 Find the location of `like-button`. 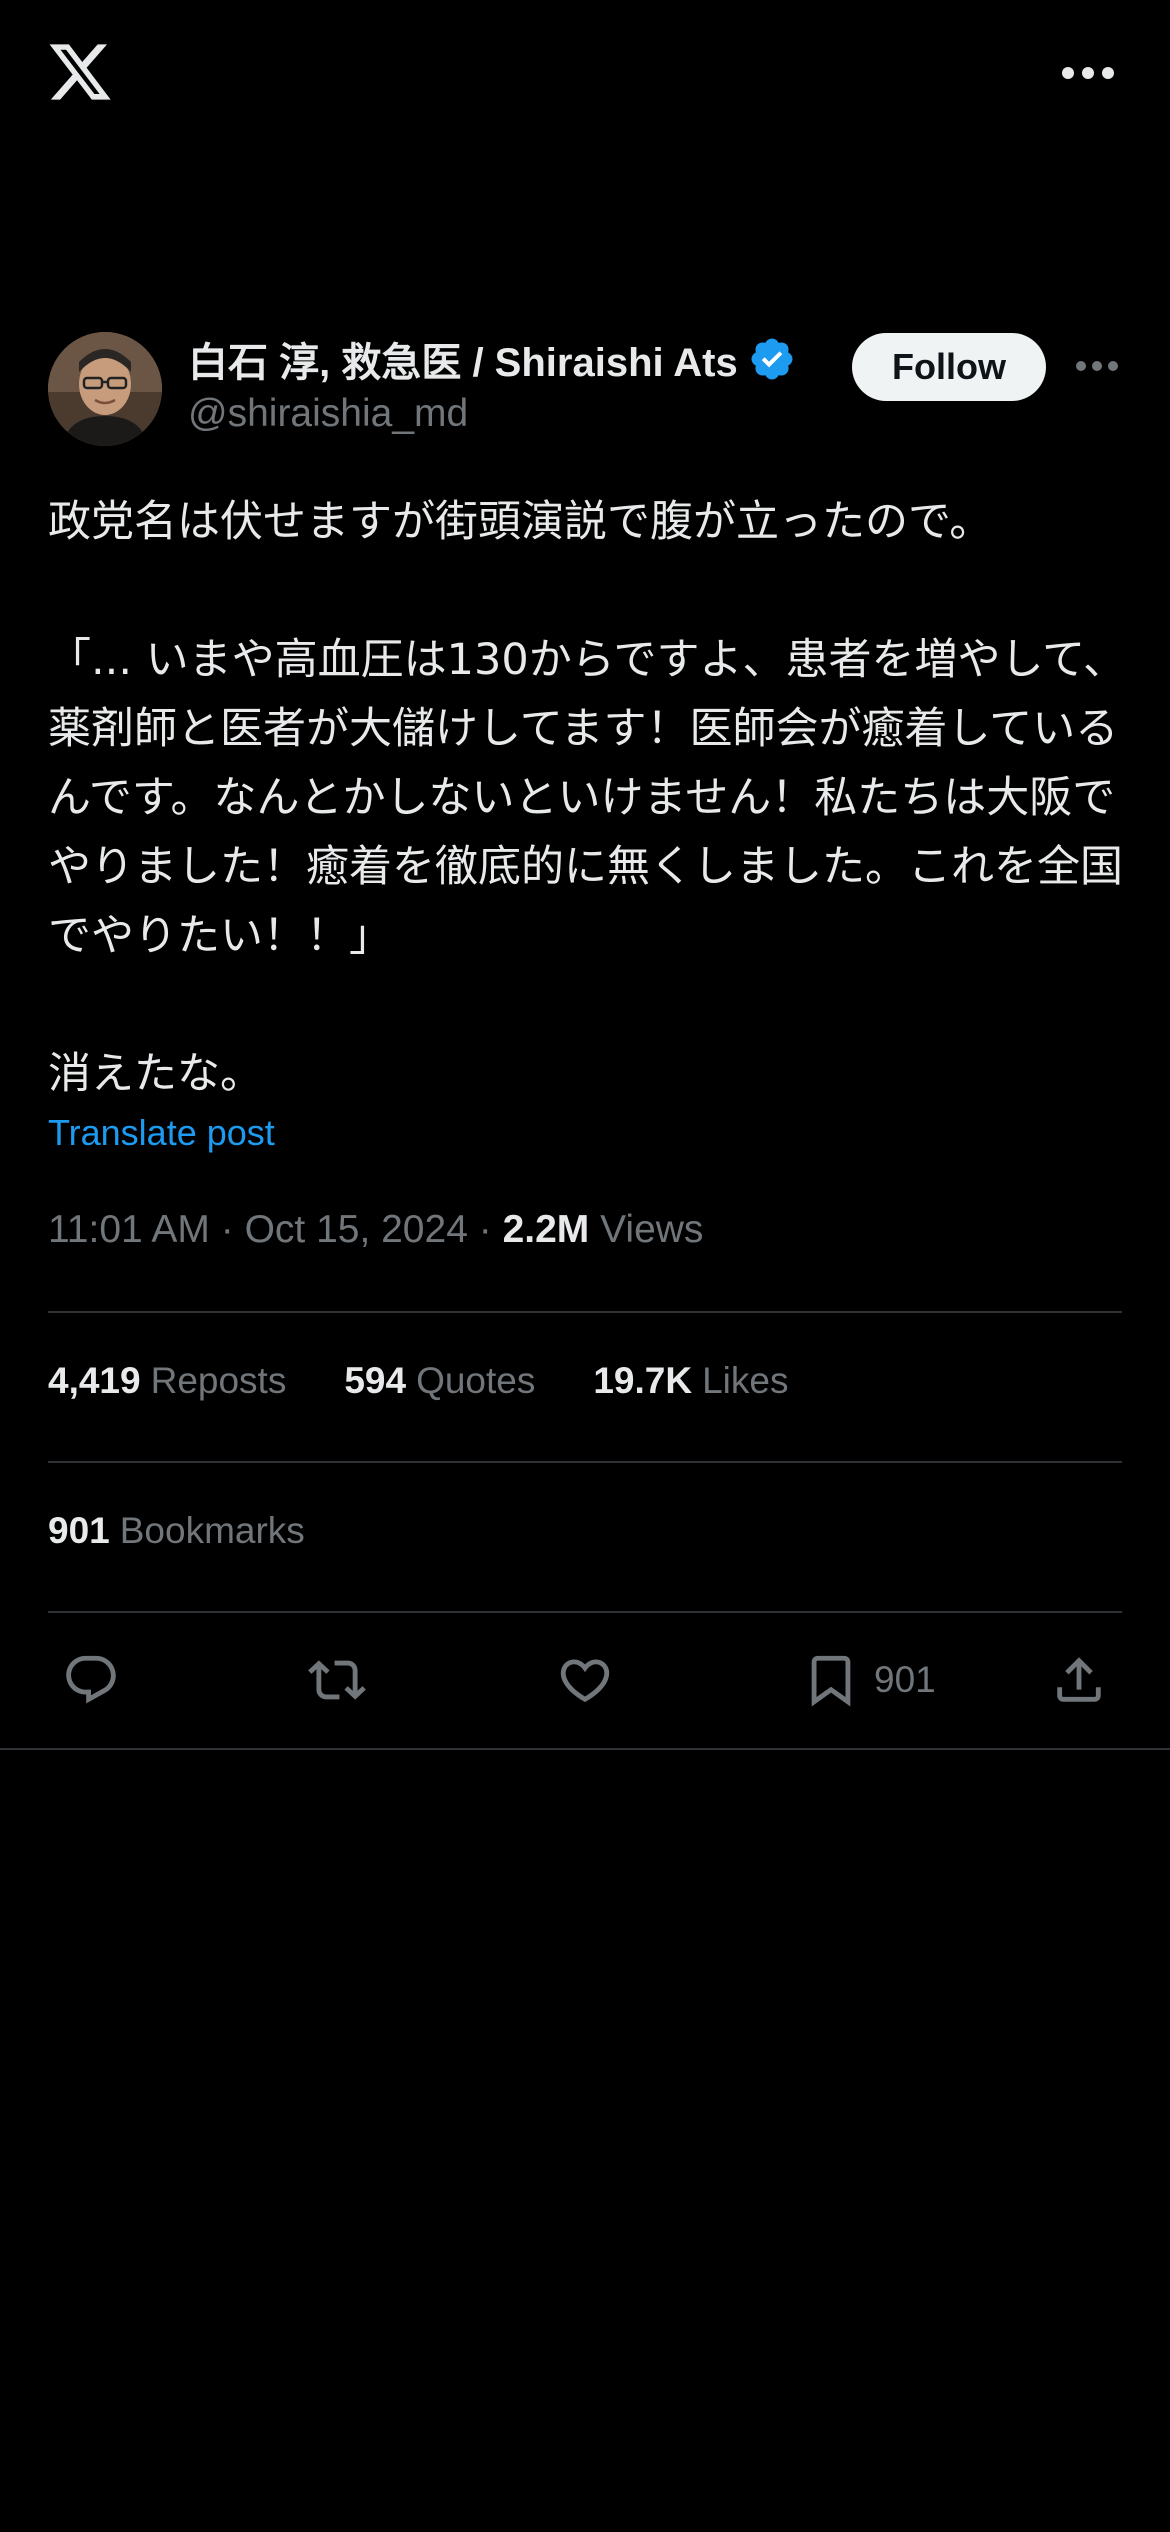

like-button is located at coordinates (585, 1680).